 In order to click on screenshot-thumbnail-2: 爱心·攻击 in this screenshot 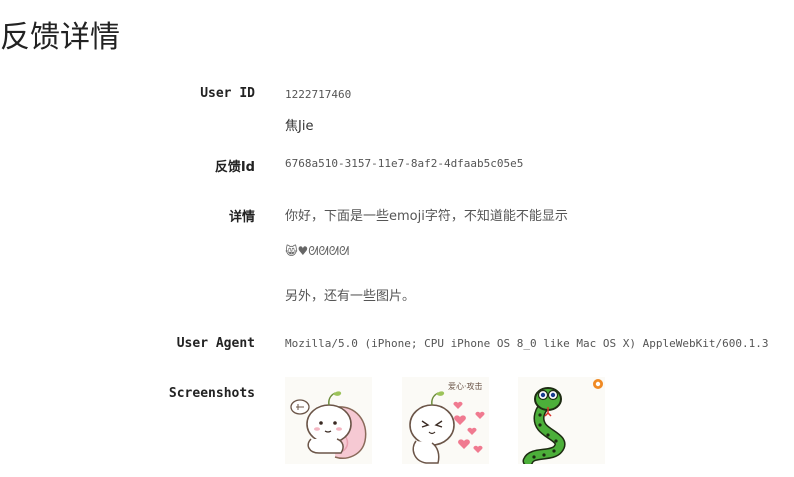, I will do `click(445, 420)`.